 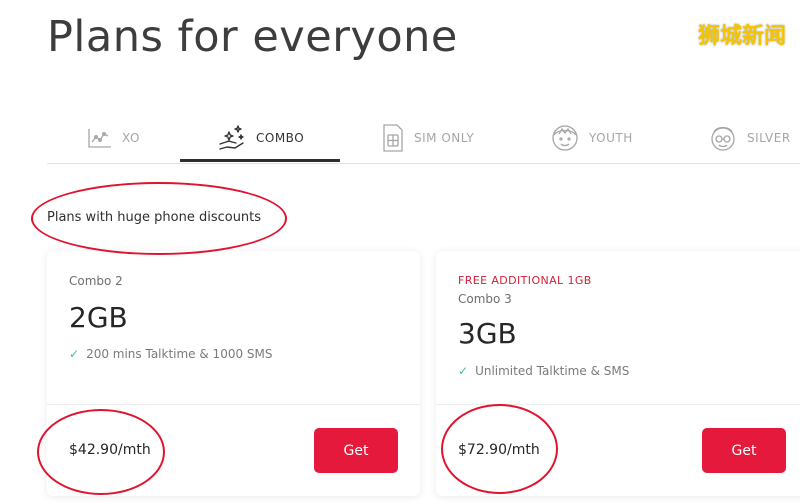 What do you see at coordinates (154, 217) in the screenshot?
I see `section-subtitle: Plans with huge phone discounts` at bounding box center [154, 217].